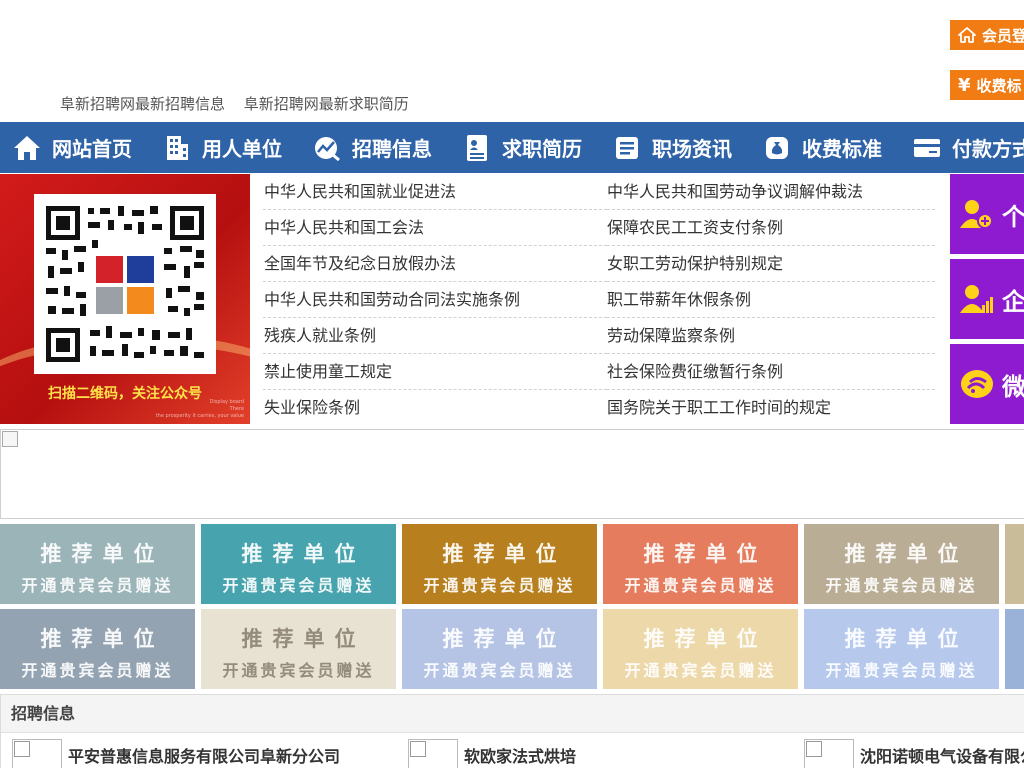 Image resolution: width=1024 pixels, height=768 pixels. I want to click on law-link: 中华人民共和国工会法, so click(435, 228).